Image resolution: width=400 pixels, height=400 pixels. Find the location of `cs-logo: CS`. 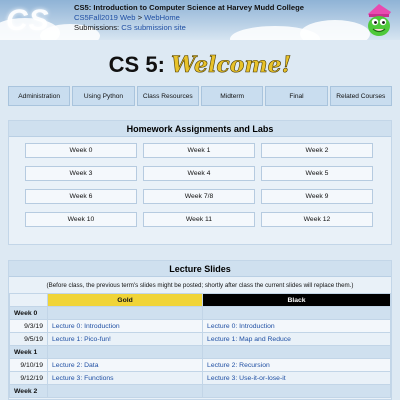

cs-logo: CS is located at coordinates (28, 20).